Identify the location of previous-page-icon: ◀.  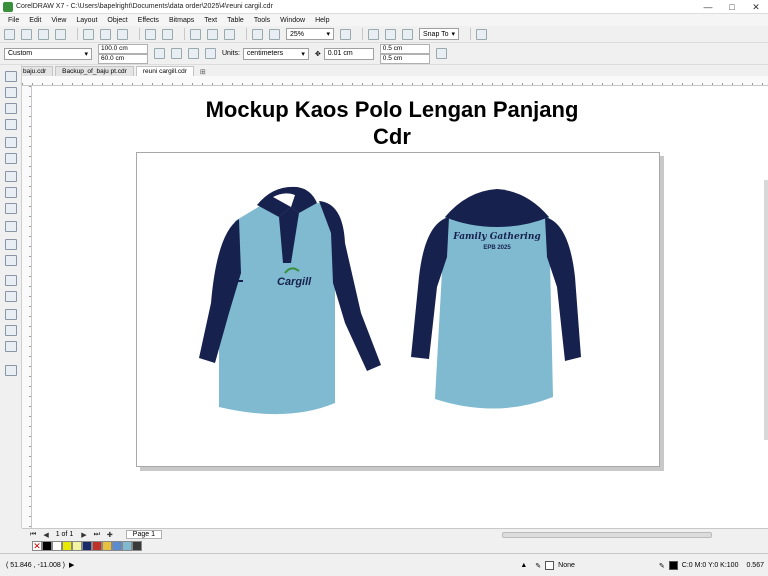
(45, 535).